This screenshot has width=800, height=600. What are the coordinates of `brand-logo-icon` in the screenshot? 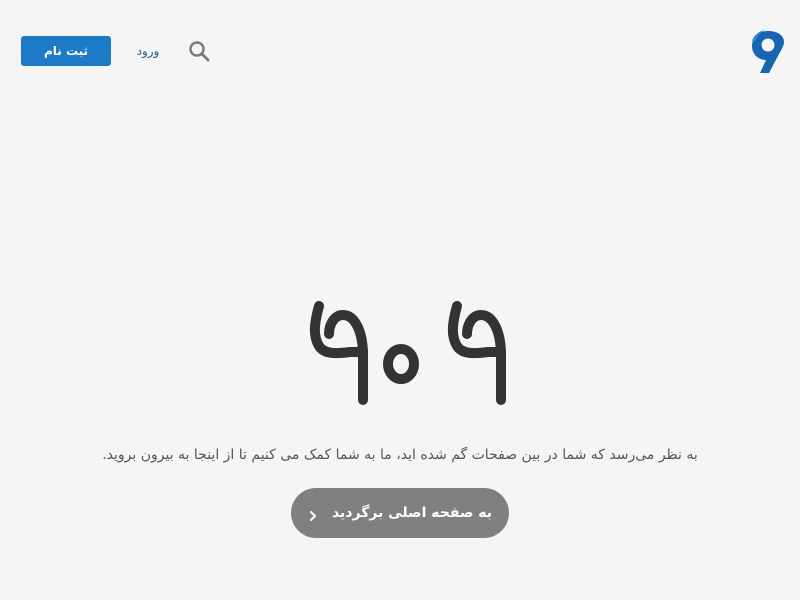 It's located at (768, 52).